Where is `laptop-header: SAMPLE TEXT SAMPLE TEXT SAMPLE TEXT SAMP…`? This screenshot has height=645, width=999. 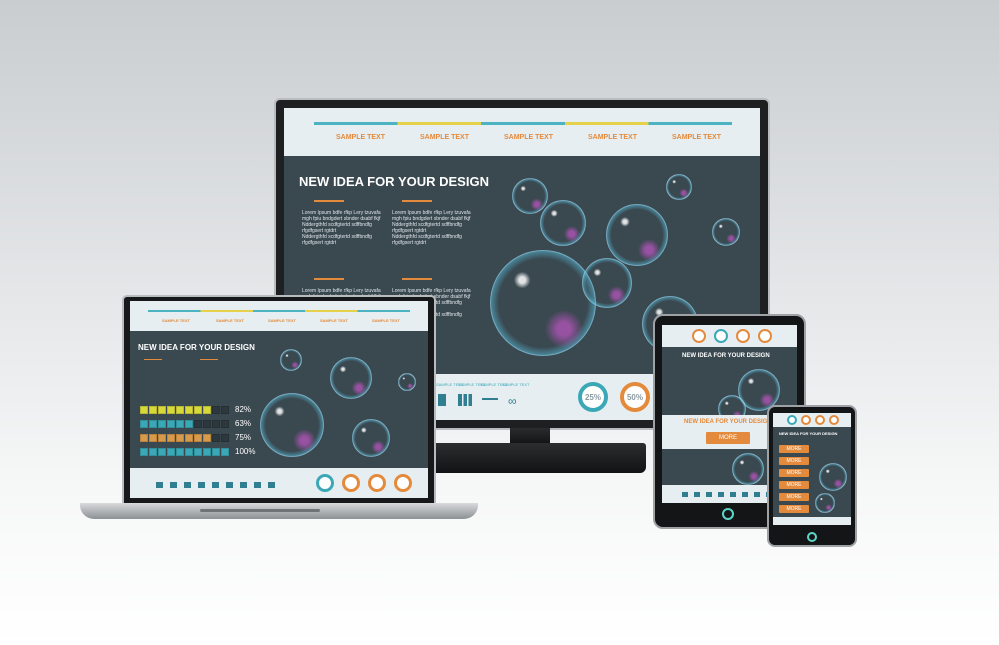 laptop-header: SAMPLE TEXT SAMPLE TEXT SAMPLE TEXT SAMP… is located at coordinates (279, 316).